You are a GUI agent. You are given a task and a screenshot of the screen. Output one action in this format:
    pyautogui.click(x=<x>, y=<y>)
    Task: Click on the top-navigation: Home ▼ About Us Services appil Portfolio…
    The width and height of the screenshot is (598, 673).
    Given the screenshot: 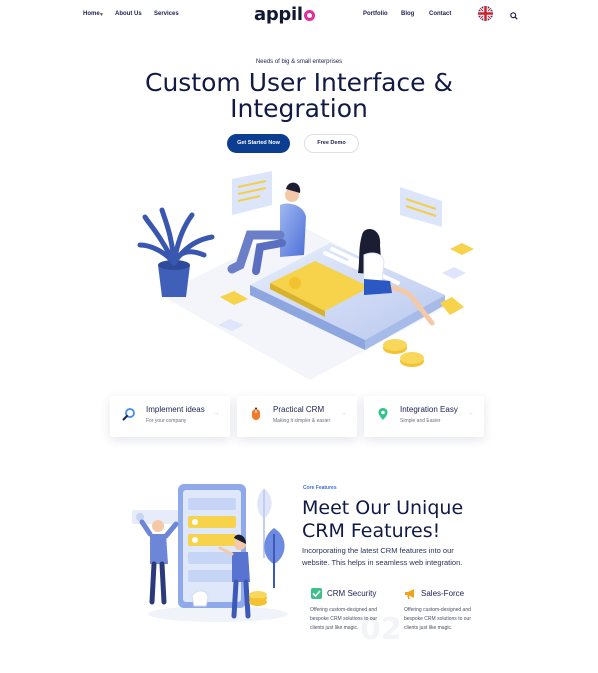 What is the action you would take?
    pyautogui.click(x=299, y=15)
    